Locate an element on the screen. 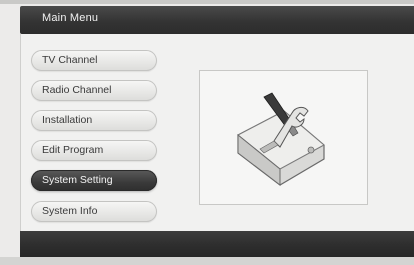 This screenshot has width=414, height=265. menu-item-radio-channel: Radio Channel is located at coordinates (94, 90).